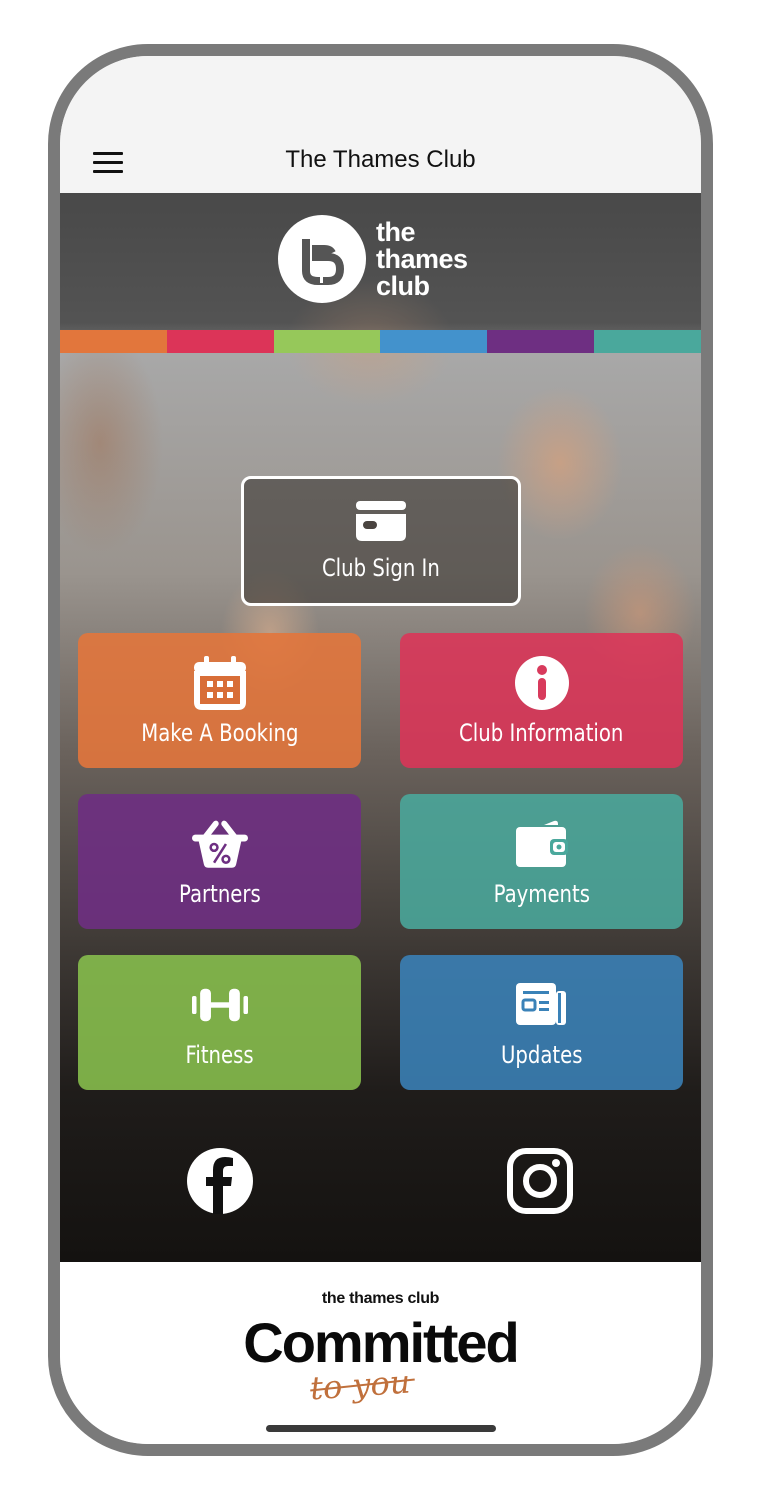 The image size is (761, 1502). I want to click on dumbbell-icon, so click(219, 1005).